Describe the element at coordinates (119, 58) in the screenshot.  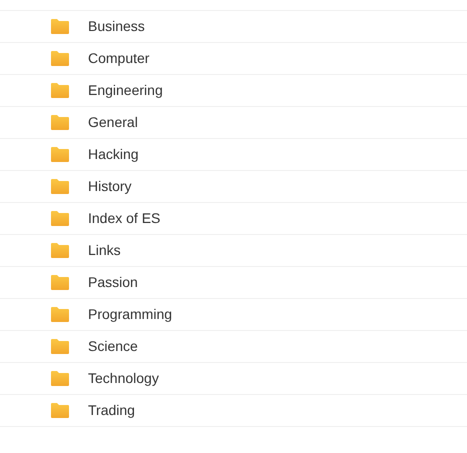
I see `folder-name: Computer` at that location.